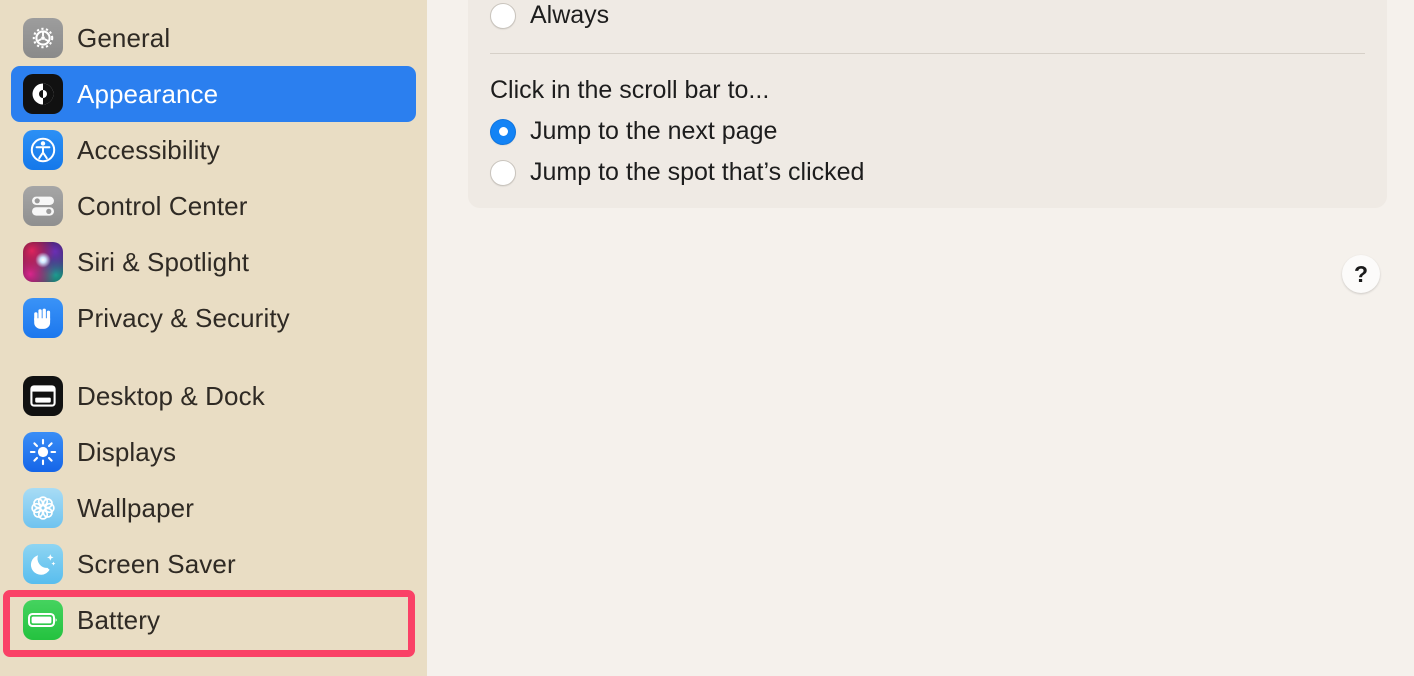 The image size is (1414, 676). I want to click on sidebar-item-label: Siri & Spotlight, so click(163, 261).